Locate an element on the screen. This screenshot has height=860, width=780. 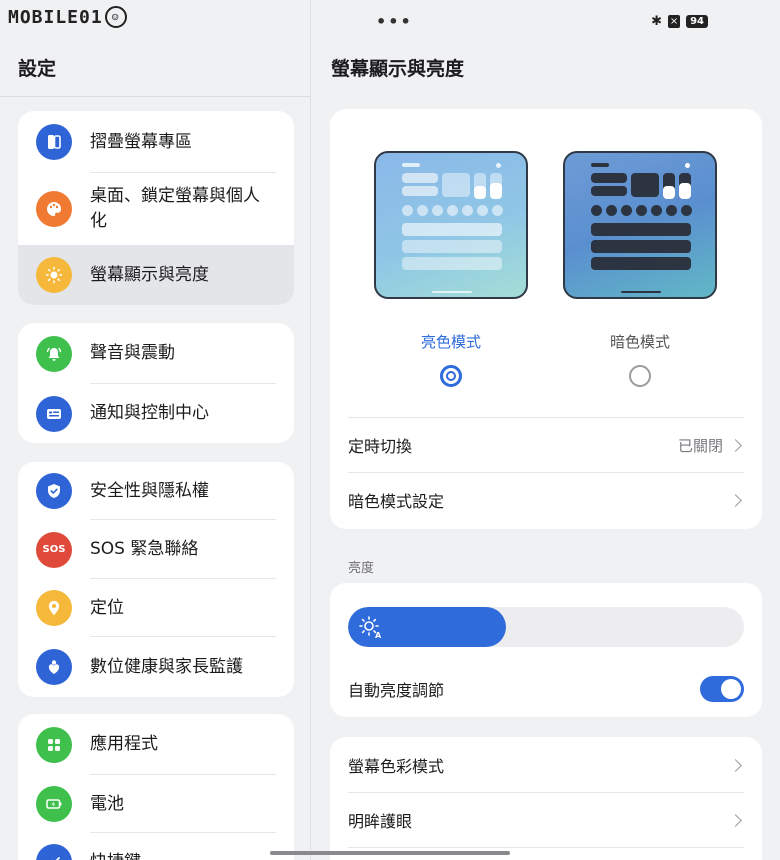
location-pin-icon is located at coordinates (54, 608).